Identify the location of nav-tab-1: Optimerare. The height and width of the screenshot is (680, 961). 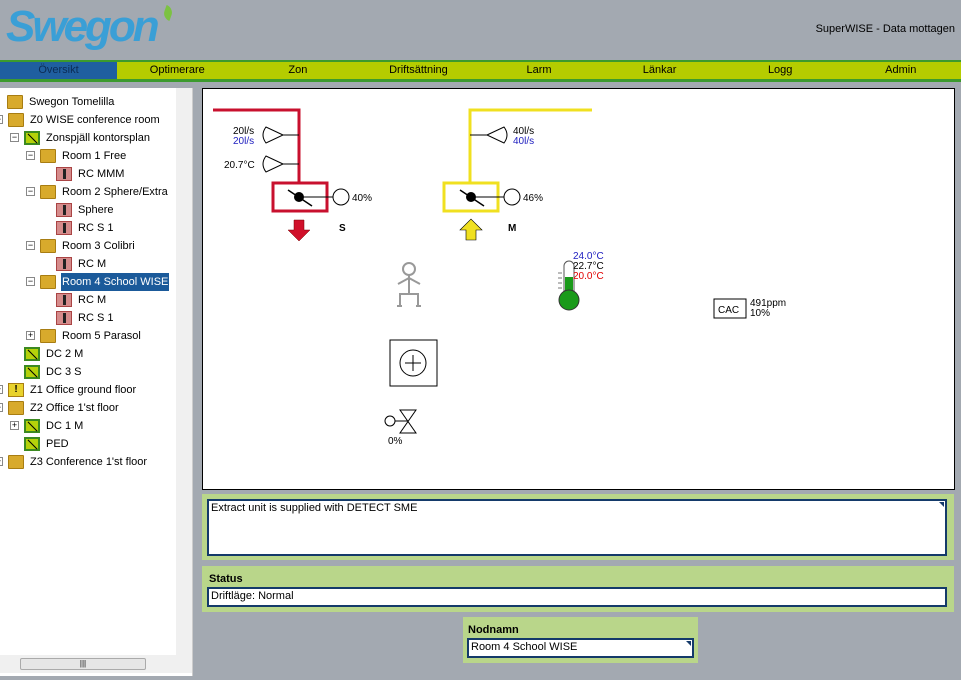
(177, 70).